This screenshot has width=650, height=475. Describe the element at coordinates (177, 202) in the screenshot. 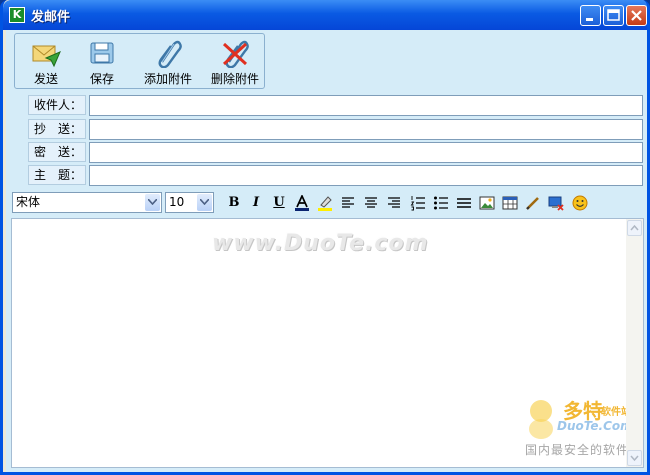

I see `font-size-value: 10` at that location.